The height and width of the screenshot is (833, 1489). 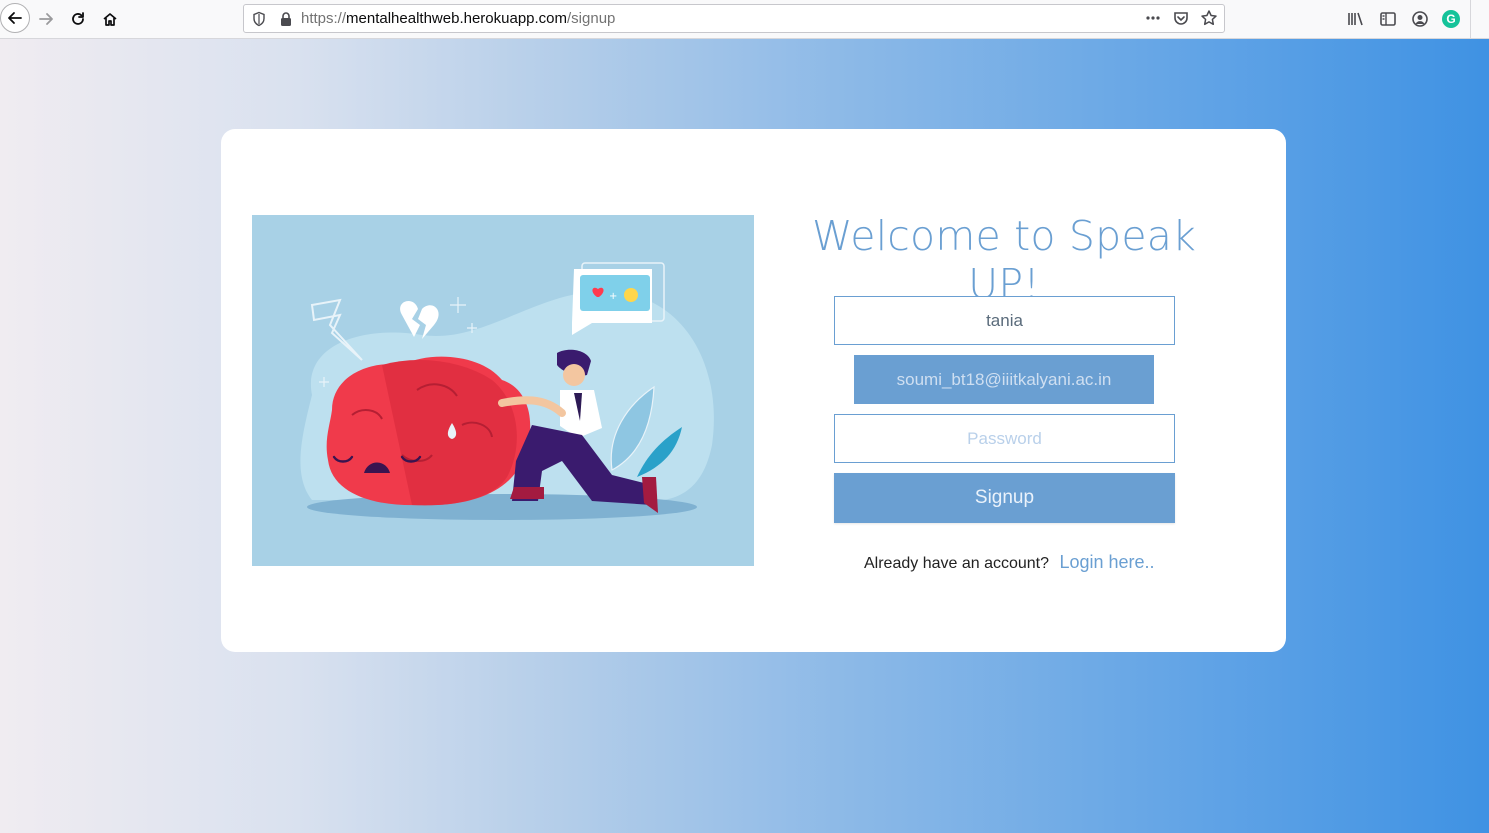 What do you see at coordinates (1004, 438) in the screenshot?
I see `password-field` at bounding box center [1004, 438].